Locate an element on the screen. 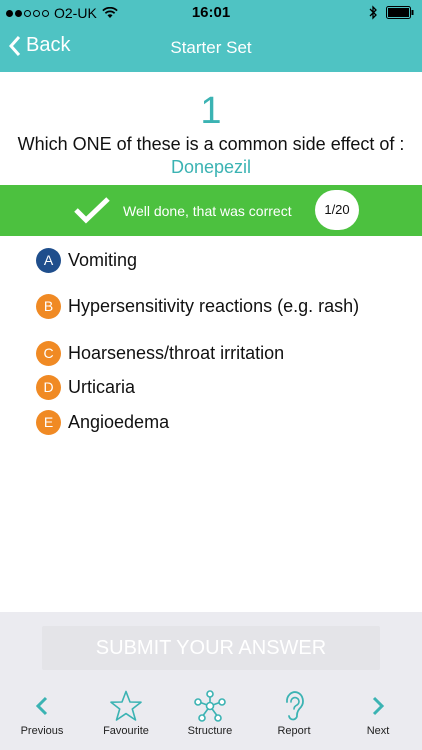  status-bar: O2-UK 16:01 is located at coordinates (211, 13).